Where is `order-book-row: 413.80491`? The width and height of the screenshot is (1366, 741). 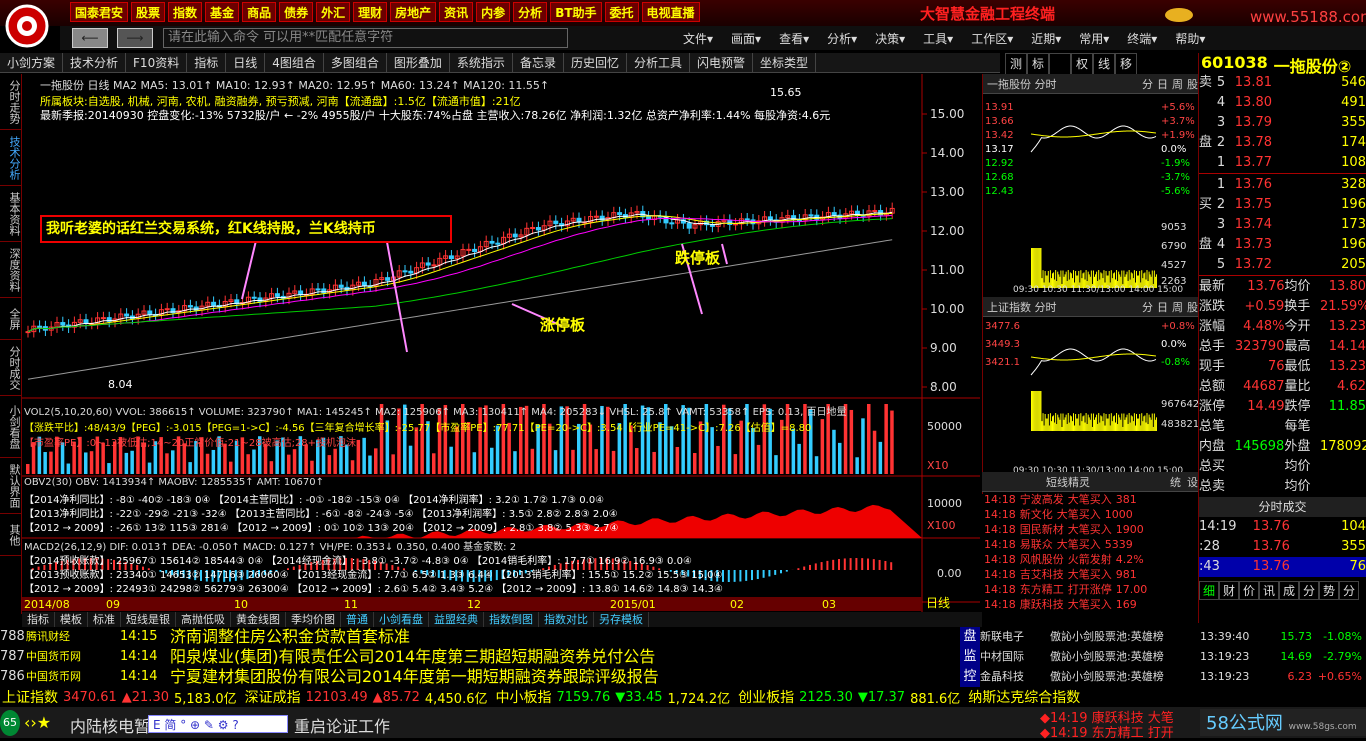
order-book-row: 413.80491 is located at coordinates (1282, 103).